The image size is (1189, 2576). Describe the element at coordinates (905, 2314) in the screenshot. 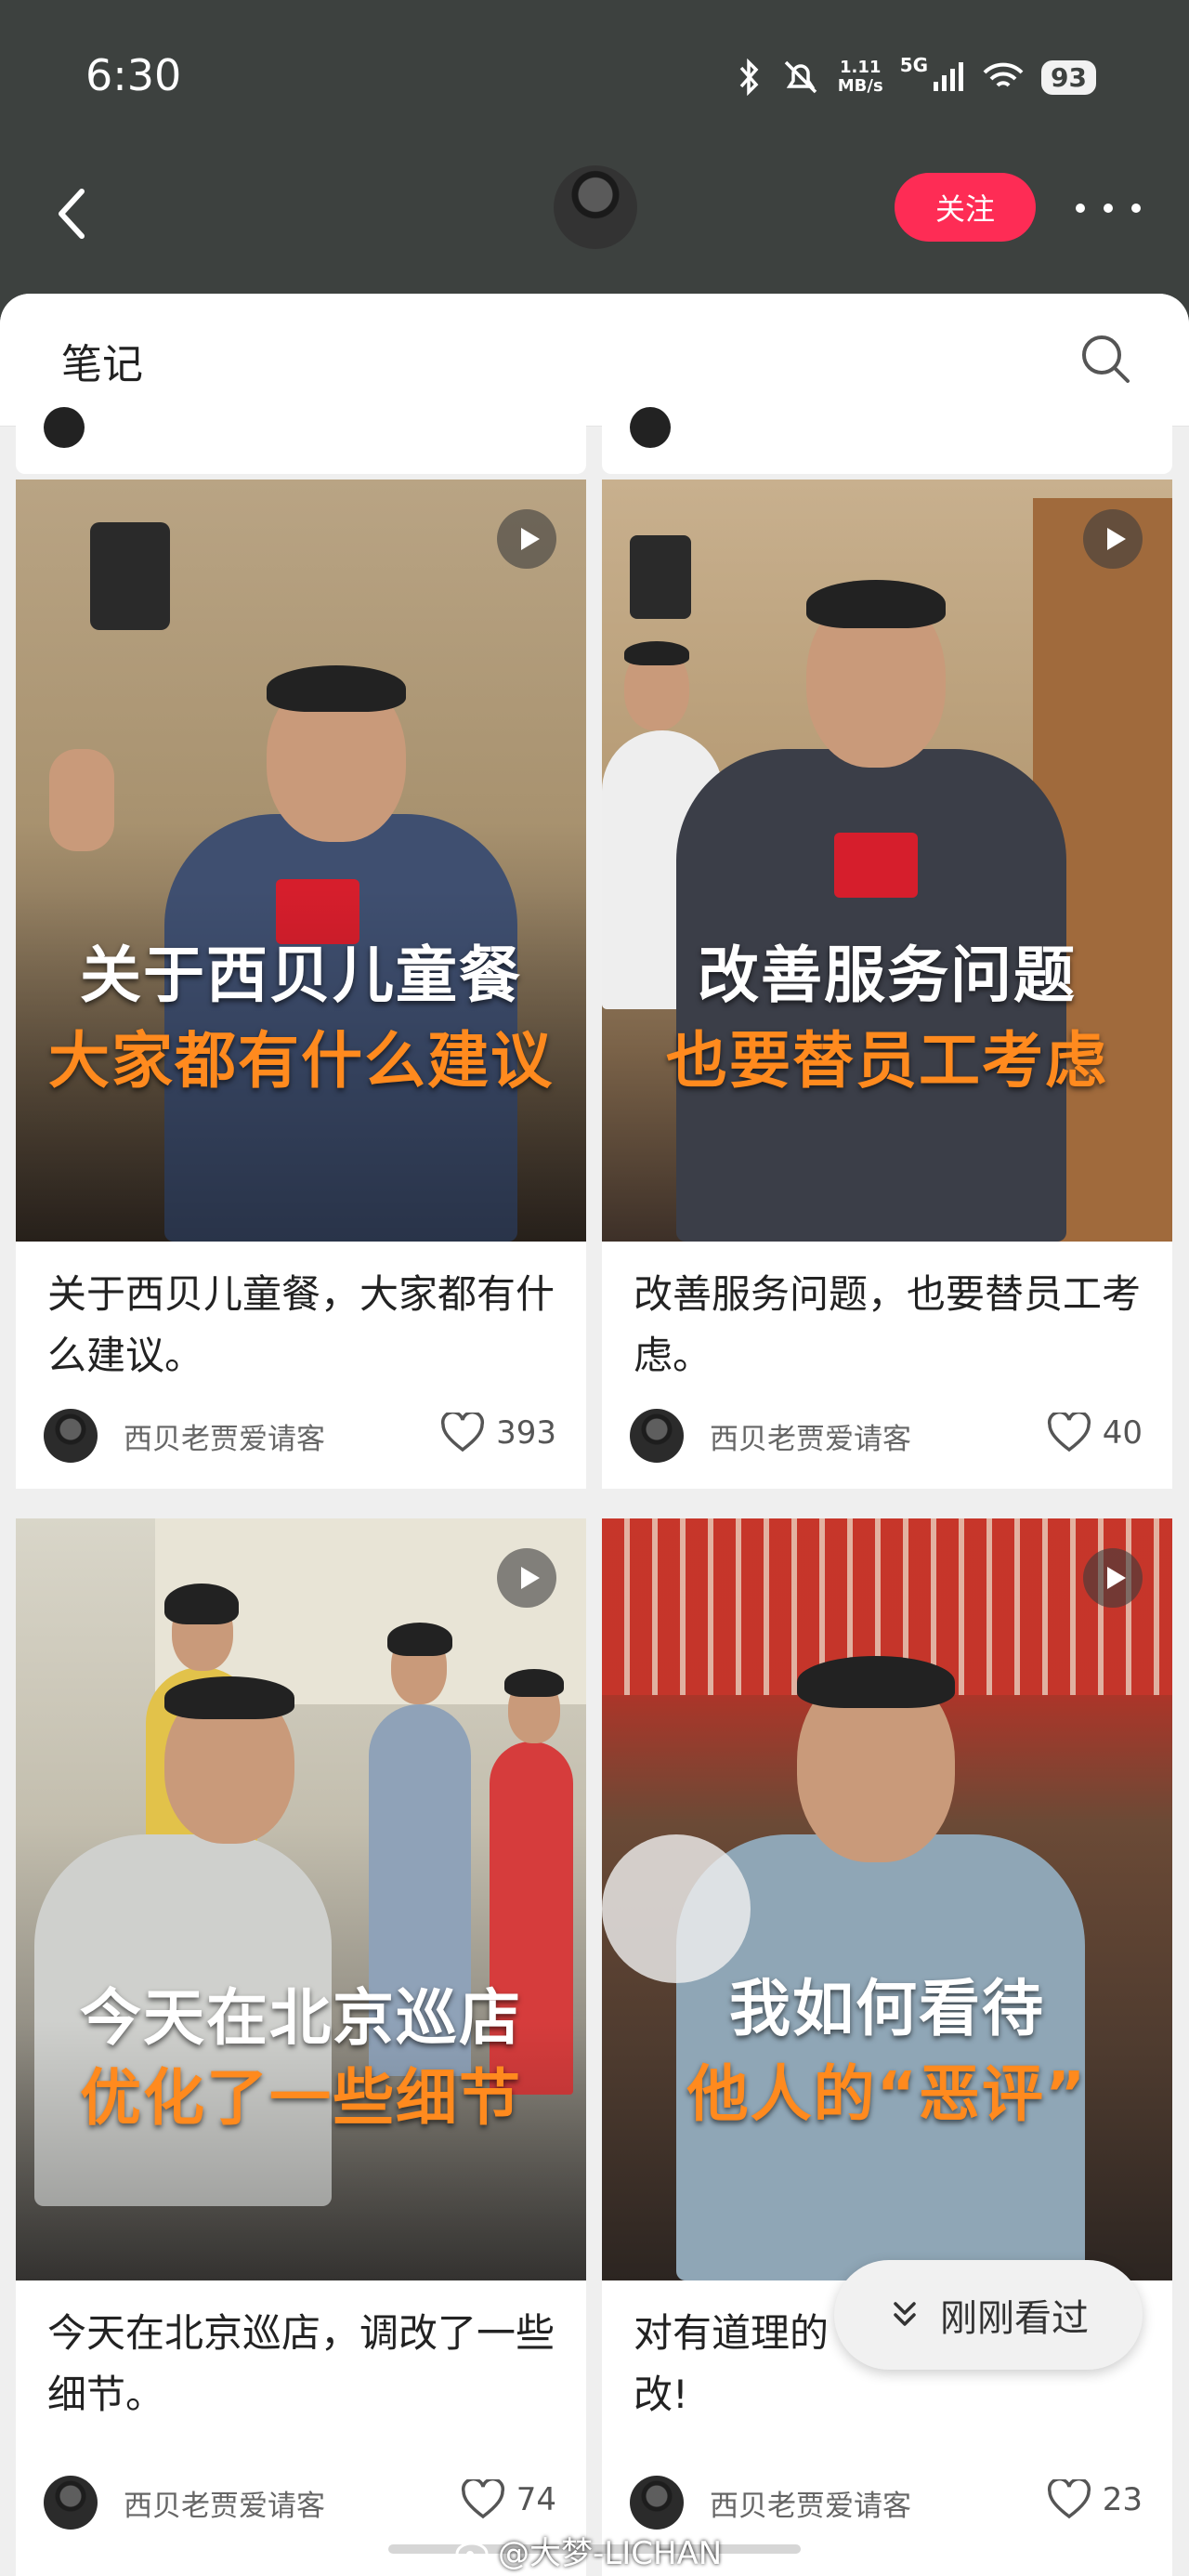

I see `double-chevron-down-icon` at that location.